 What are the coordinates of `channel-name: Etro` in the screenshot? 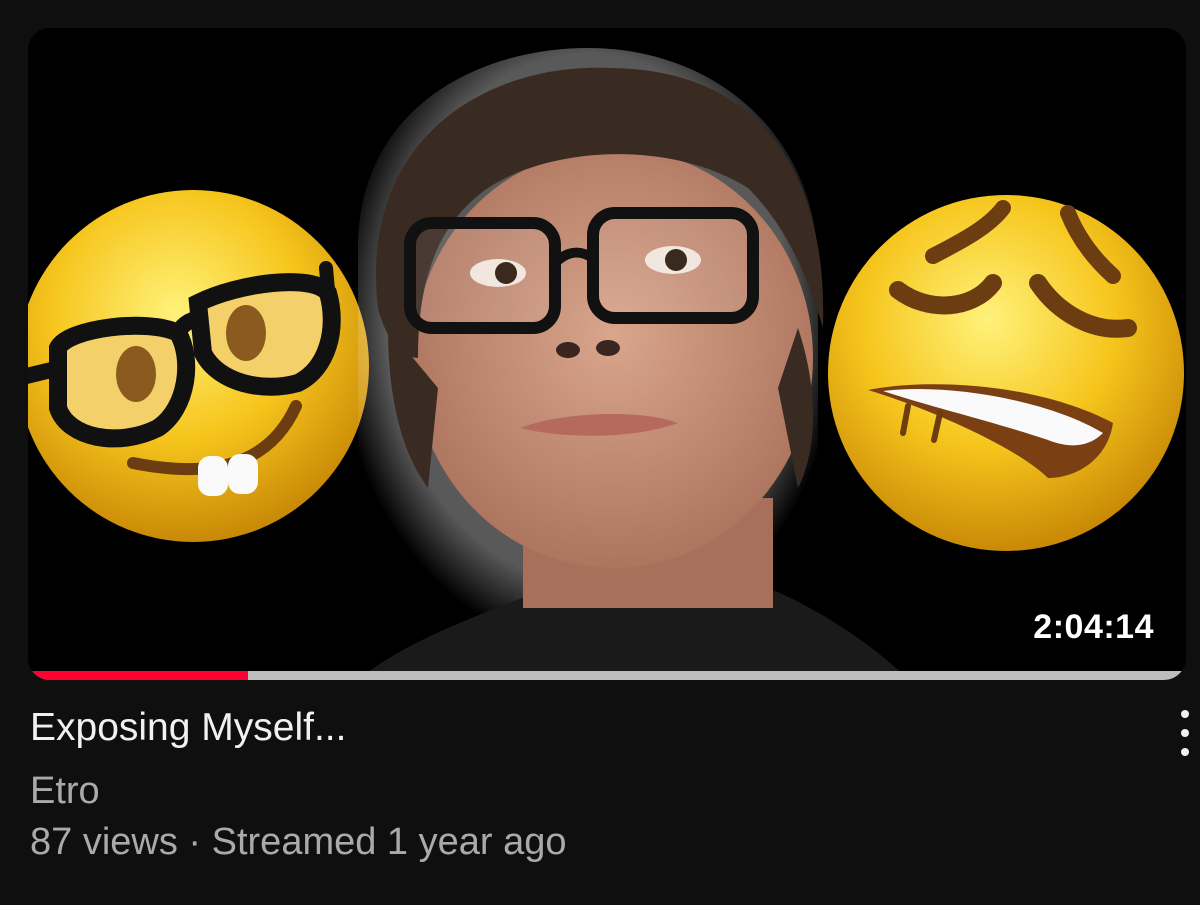 It's located at (65, 791).